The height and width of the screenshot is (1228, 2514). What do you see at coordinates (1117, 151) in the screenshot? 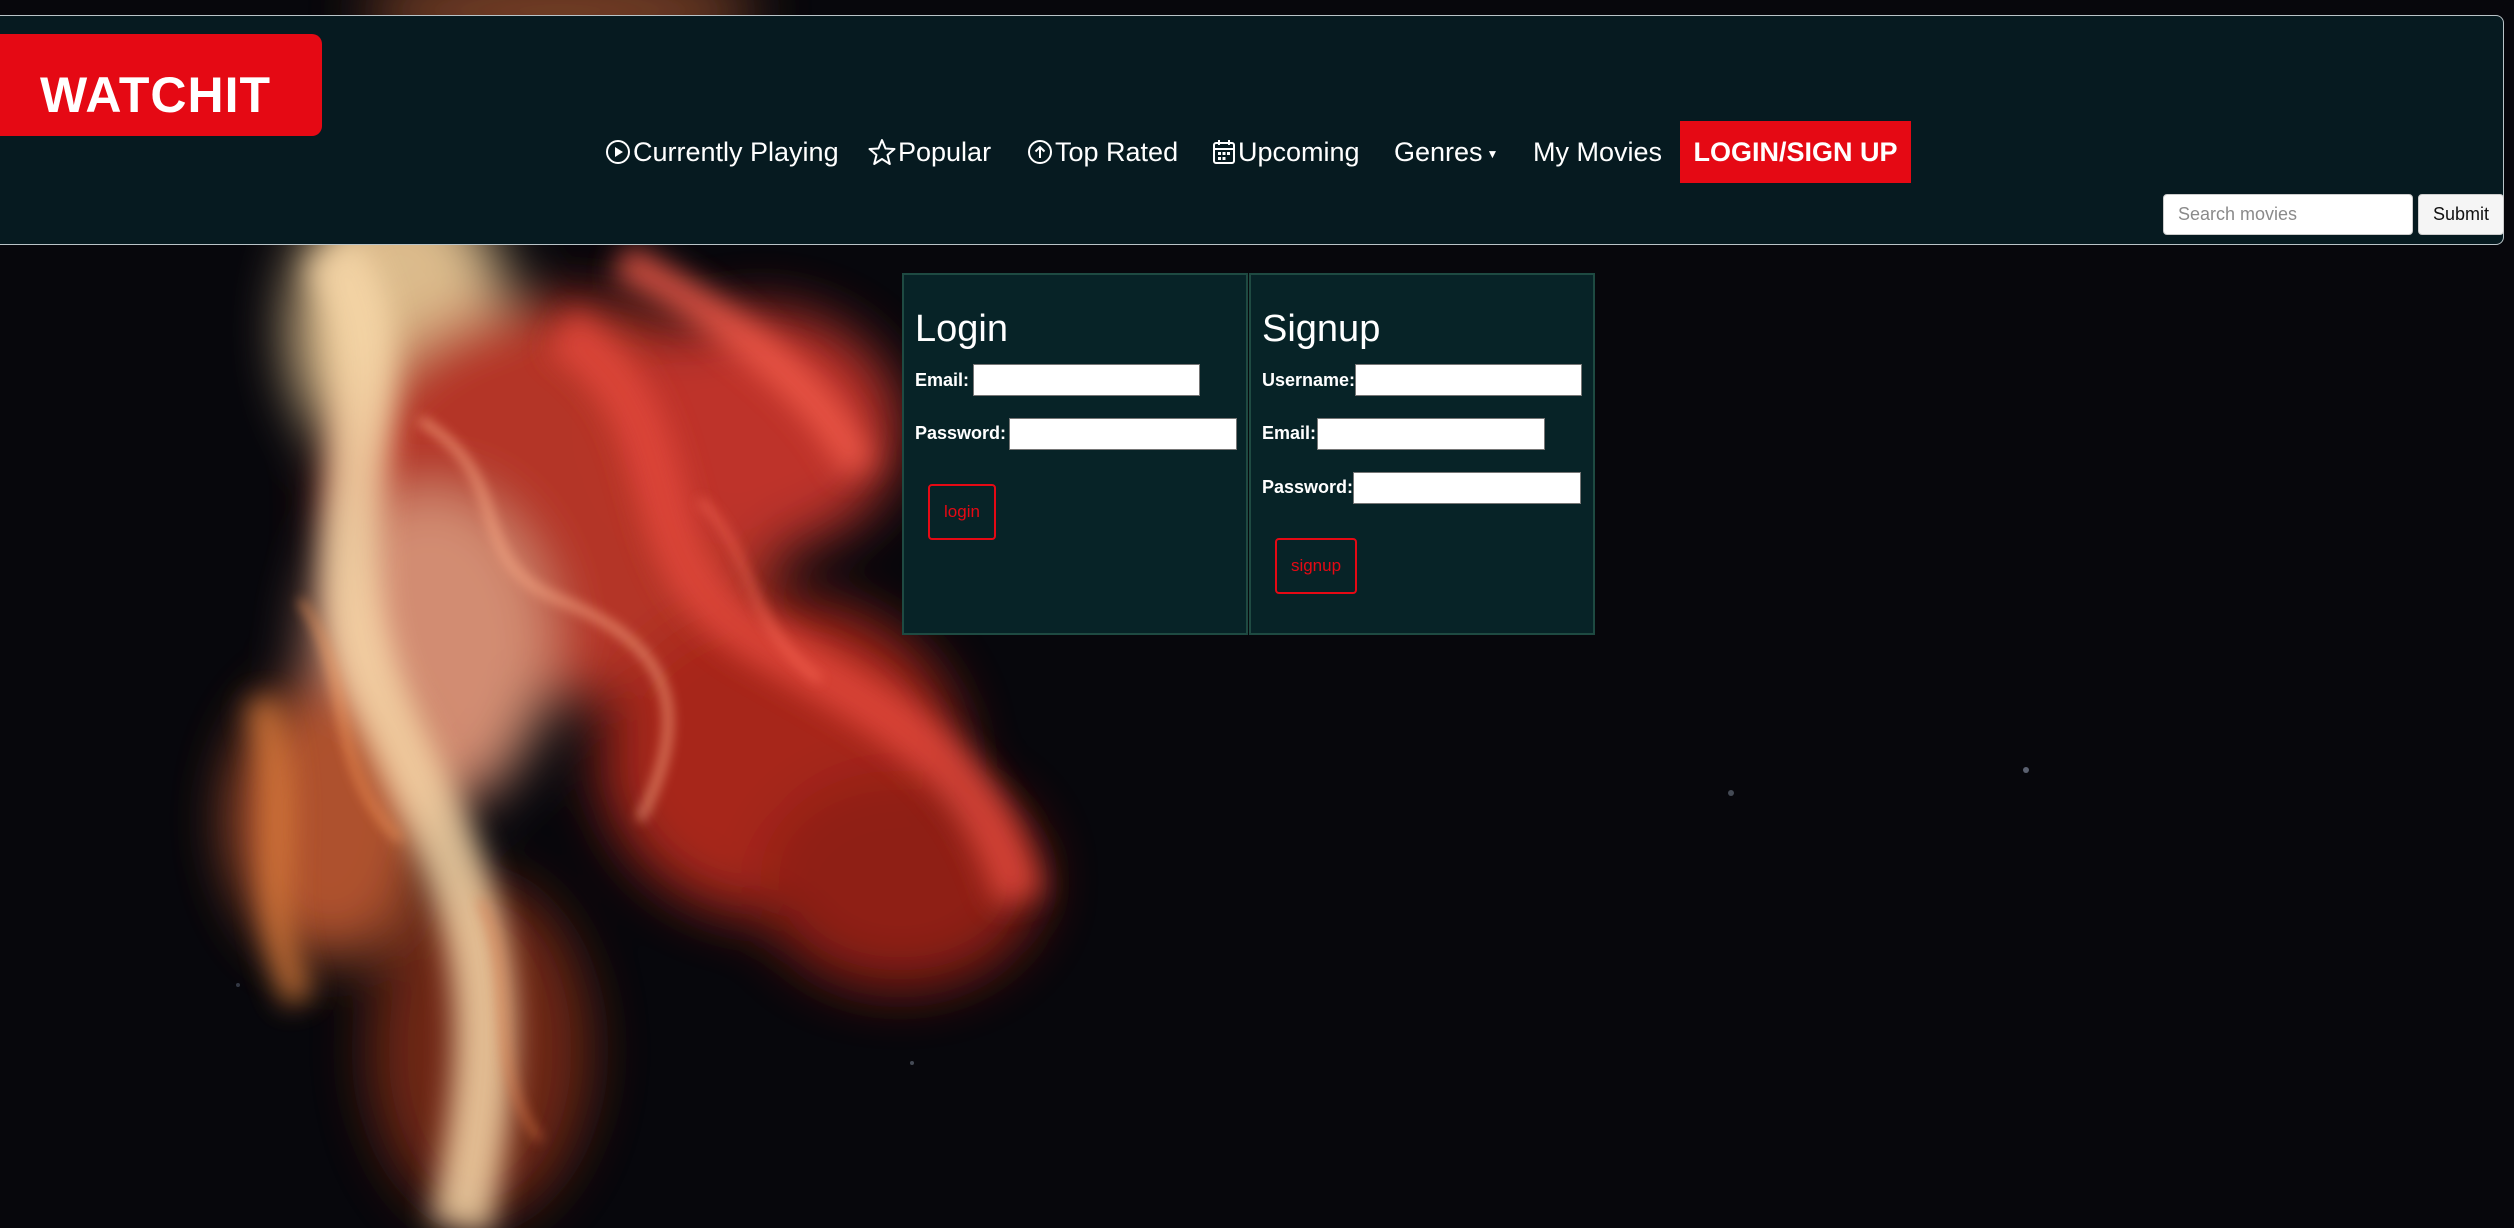
I see `nav-label: Top Rated` at bounding box center [1117, 151].